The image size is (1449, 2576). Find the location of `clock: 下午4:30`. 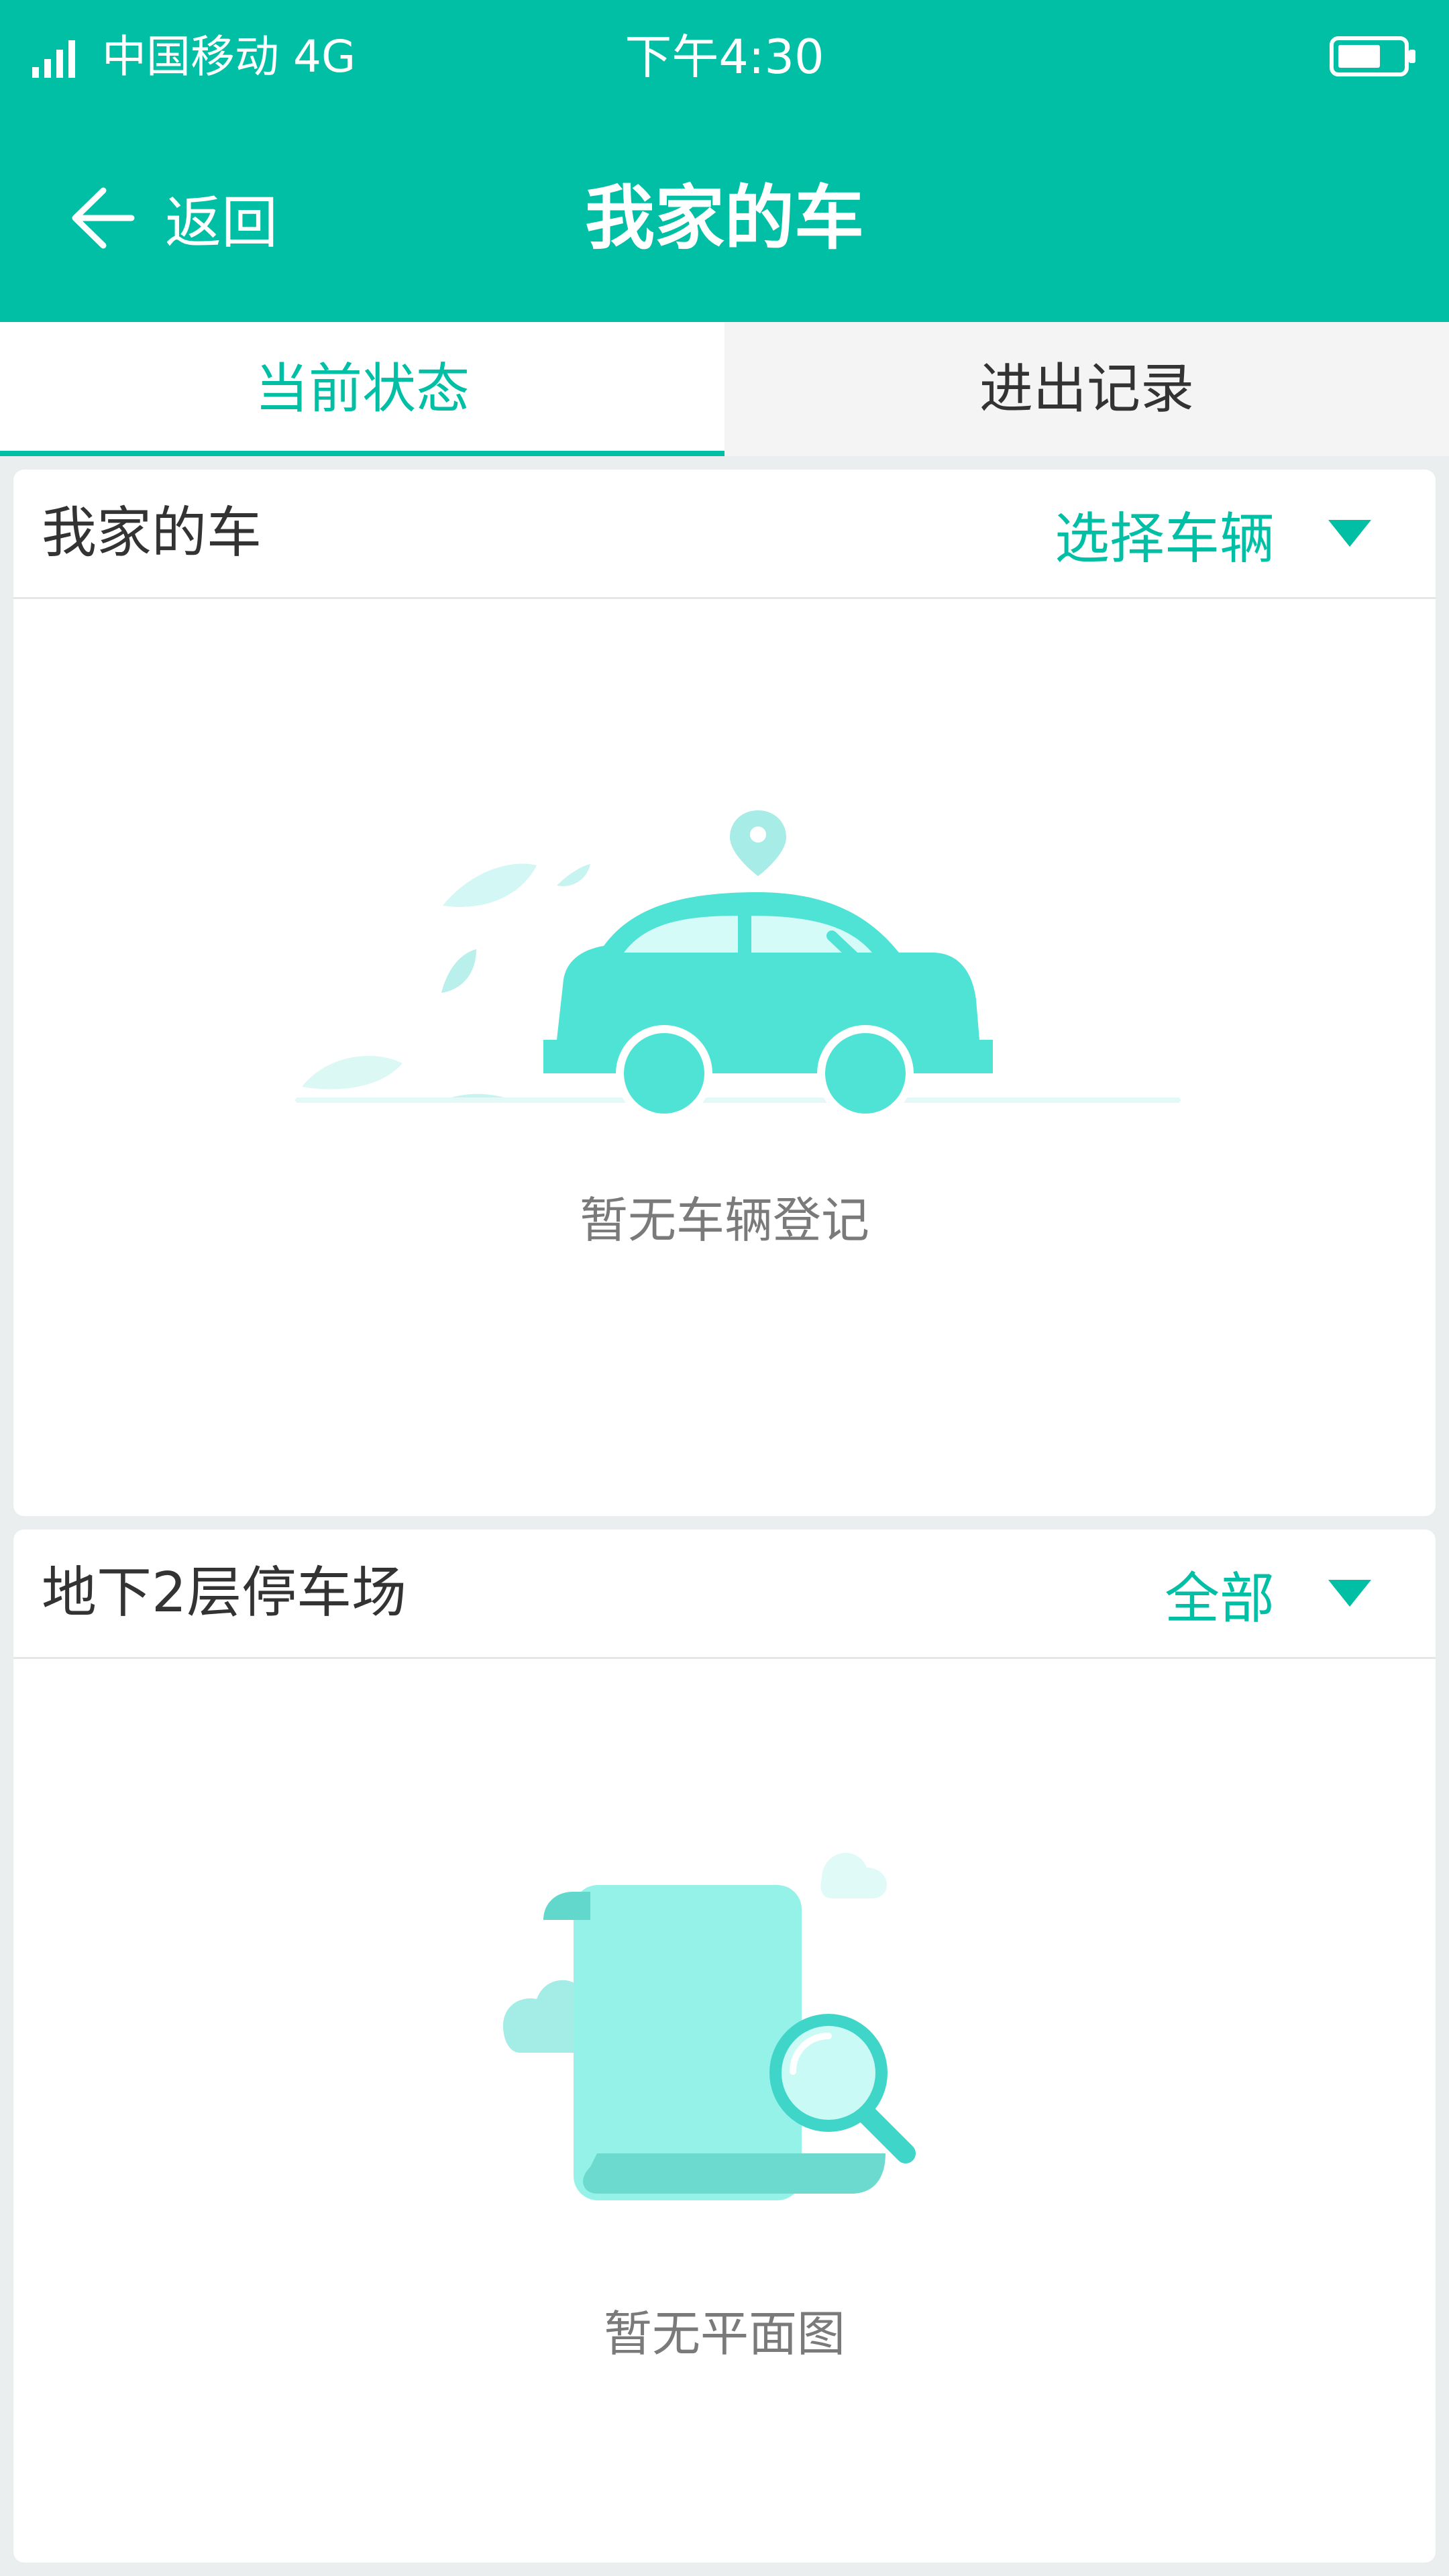

clock: 下午4:30 is located at coordinates (724, 57).